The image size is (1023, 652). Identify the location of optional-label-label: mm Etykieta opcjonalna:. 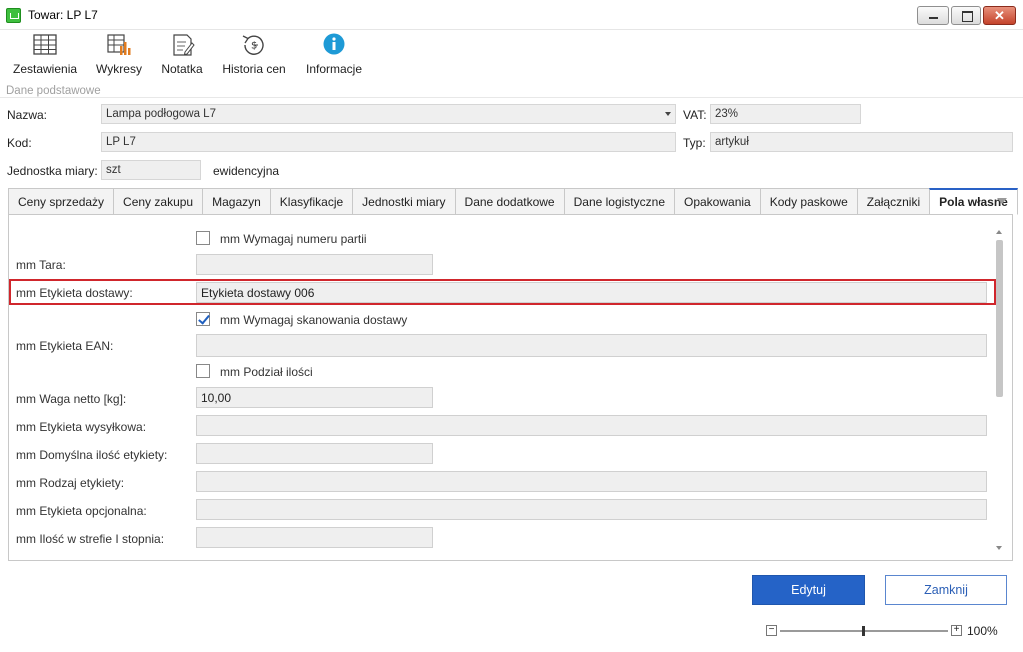
(81, 511).